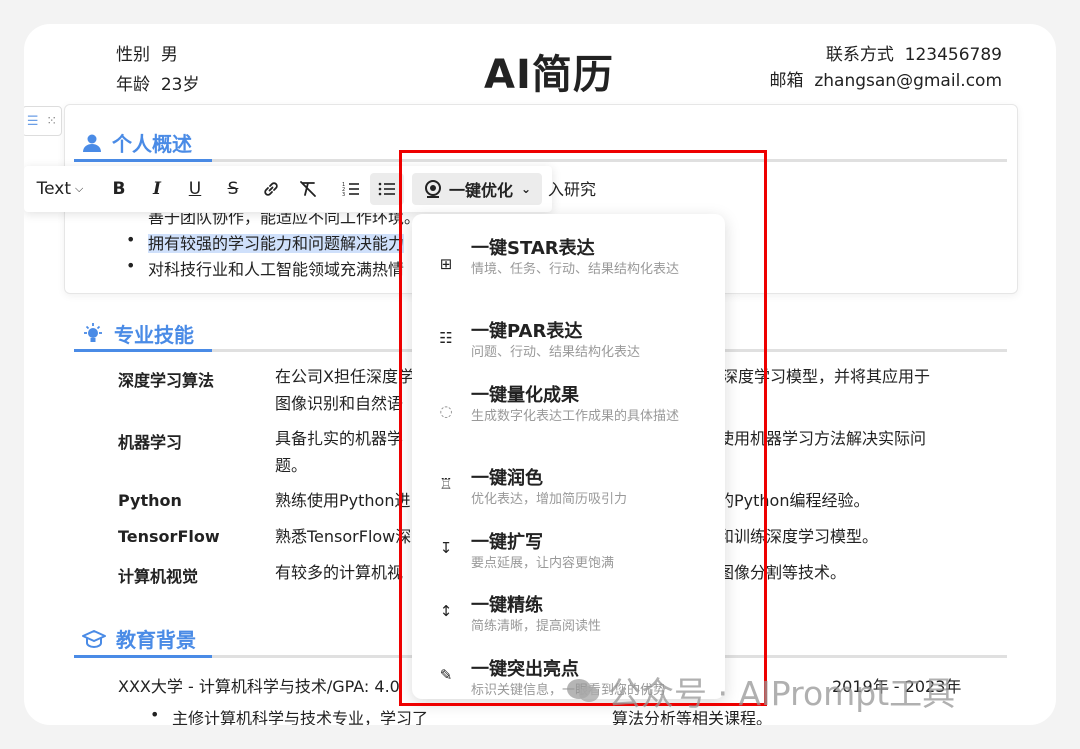  Describe the element at coordinates (276, 243) in the screenshot. I see `selected-text: 拥有较强的学习能力和问题解决能力` at that location.